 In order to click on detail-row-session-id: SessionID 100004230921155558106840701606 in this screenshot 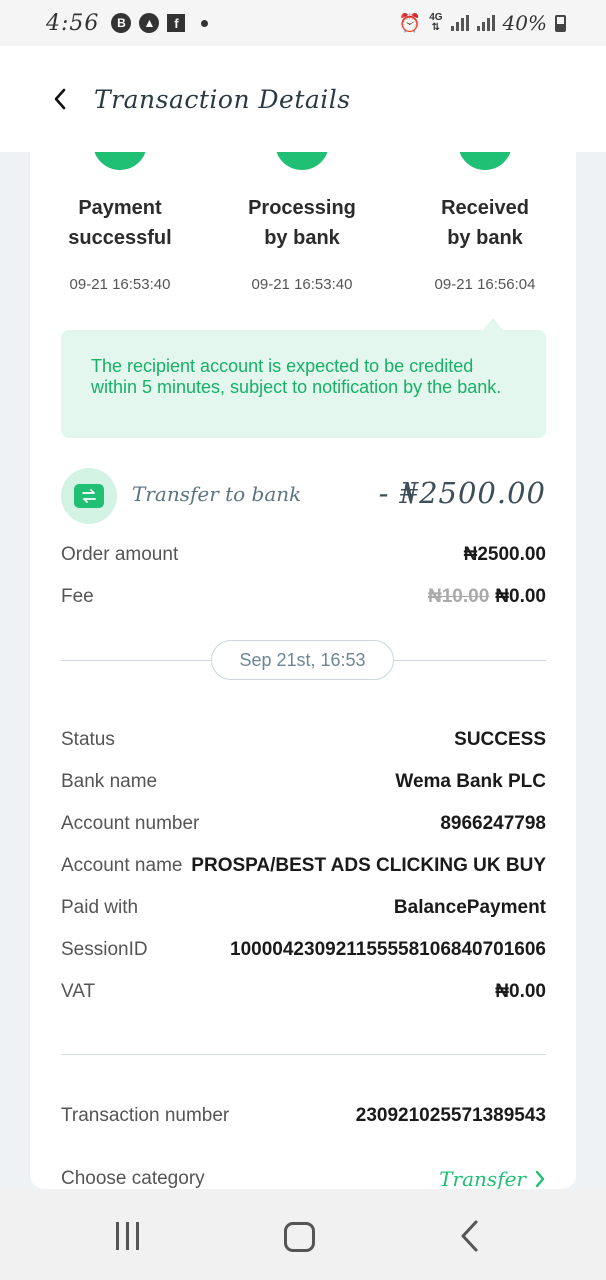, I will do `click(303, 950)`.